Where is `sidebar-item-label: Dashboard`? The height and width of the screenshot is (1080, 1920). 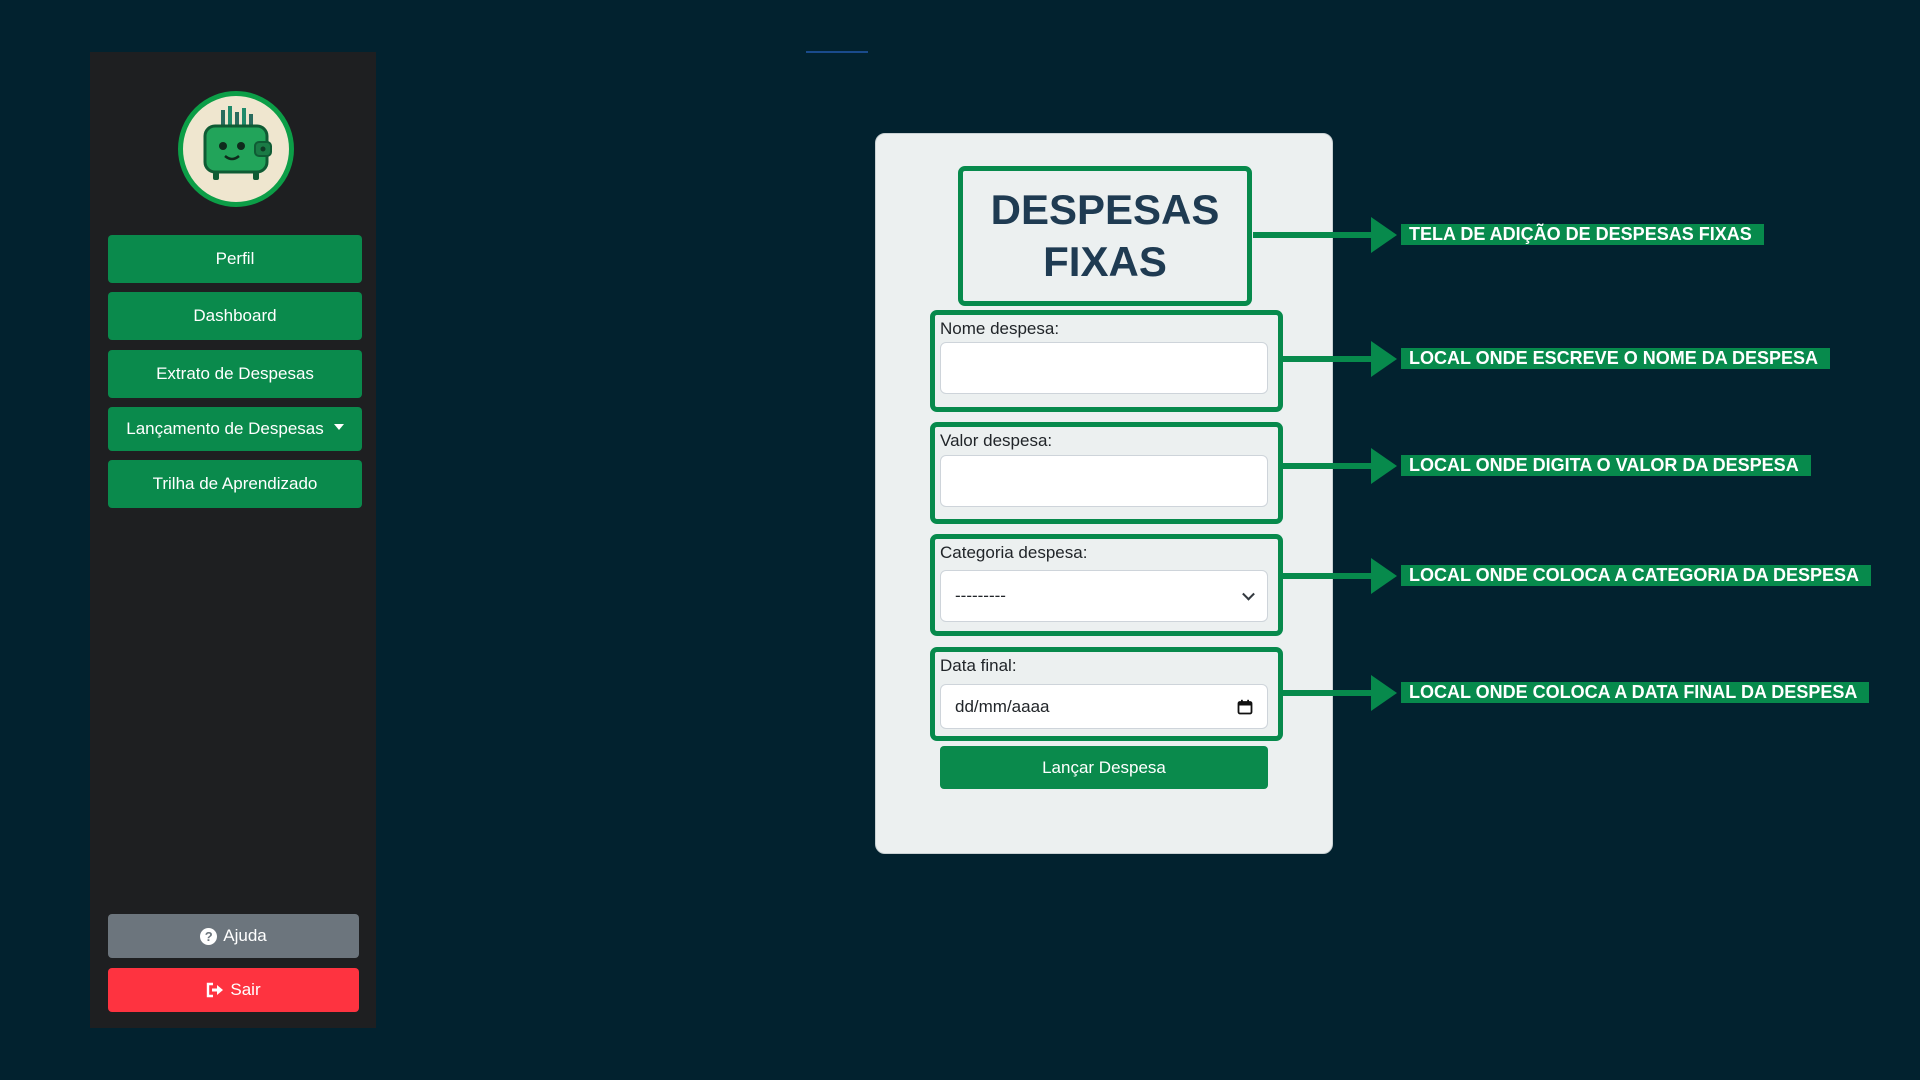
sidebar-item-label: Dashboard is located at coordinates (235, 315).